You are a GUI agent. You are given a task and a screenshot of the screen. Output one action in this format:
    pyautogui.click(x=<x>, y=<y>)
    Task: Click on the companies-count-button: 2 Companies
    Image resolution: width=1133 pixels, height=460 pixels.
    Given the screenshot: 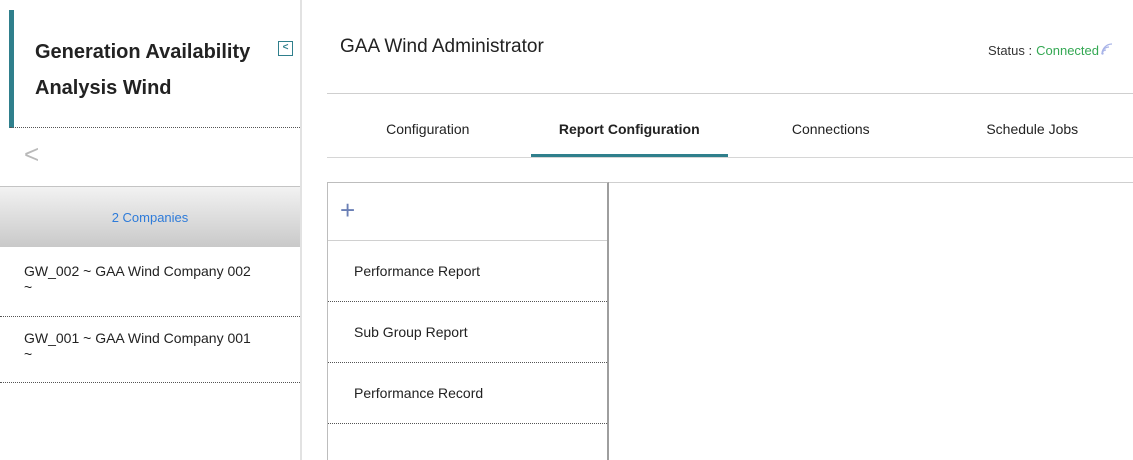 What is the action you would take?
    pyautogui.click(x=150, y=216)
    